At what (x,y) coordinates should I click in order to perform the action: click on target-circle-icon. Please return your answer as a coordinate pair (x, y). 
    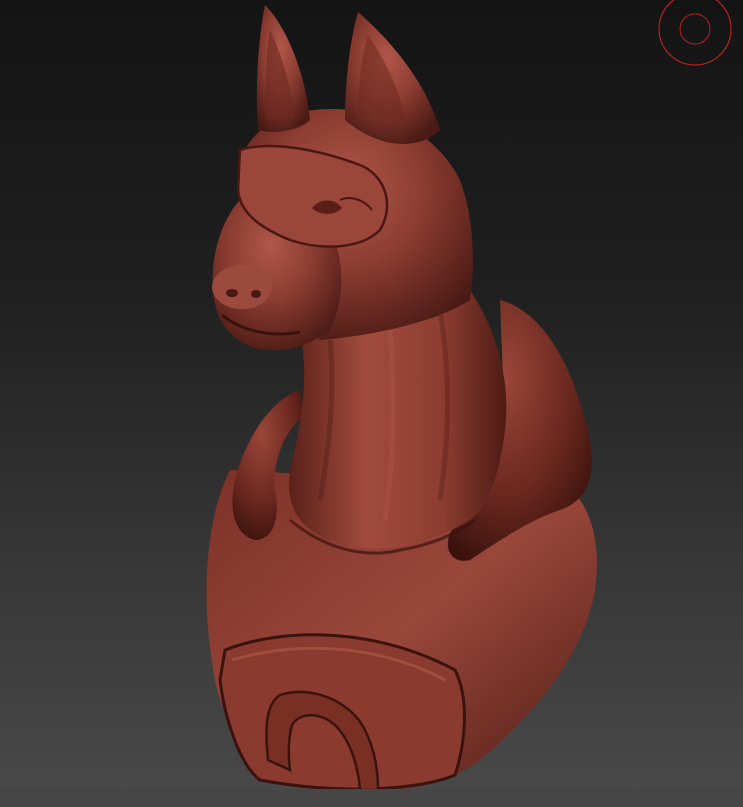
    Looking at the image, I should click on (695, 33).